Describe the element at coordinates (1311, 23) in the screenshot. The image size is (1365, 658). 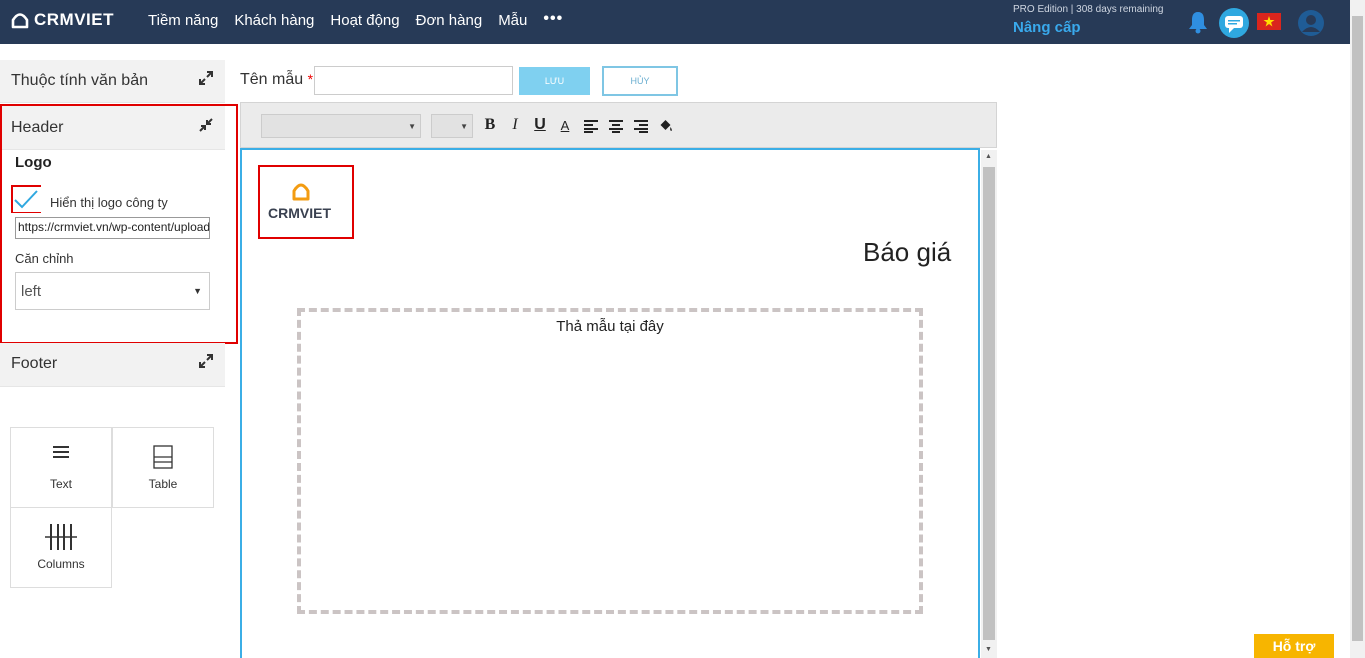
I see `user-avatar-icon` at that location.